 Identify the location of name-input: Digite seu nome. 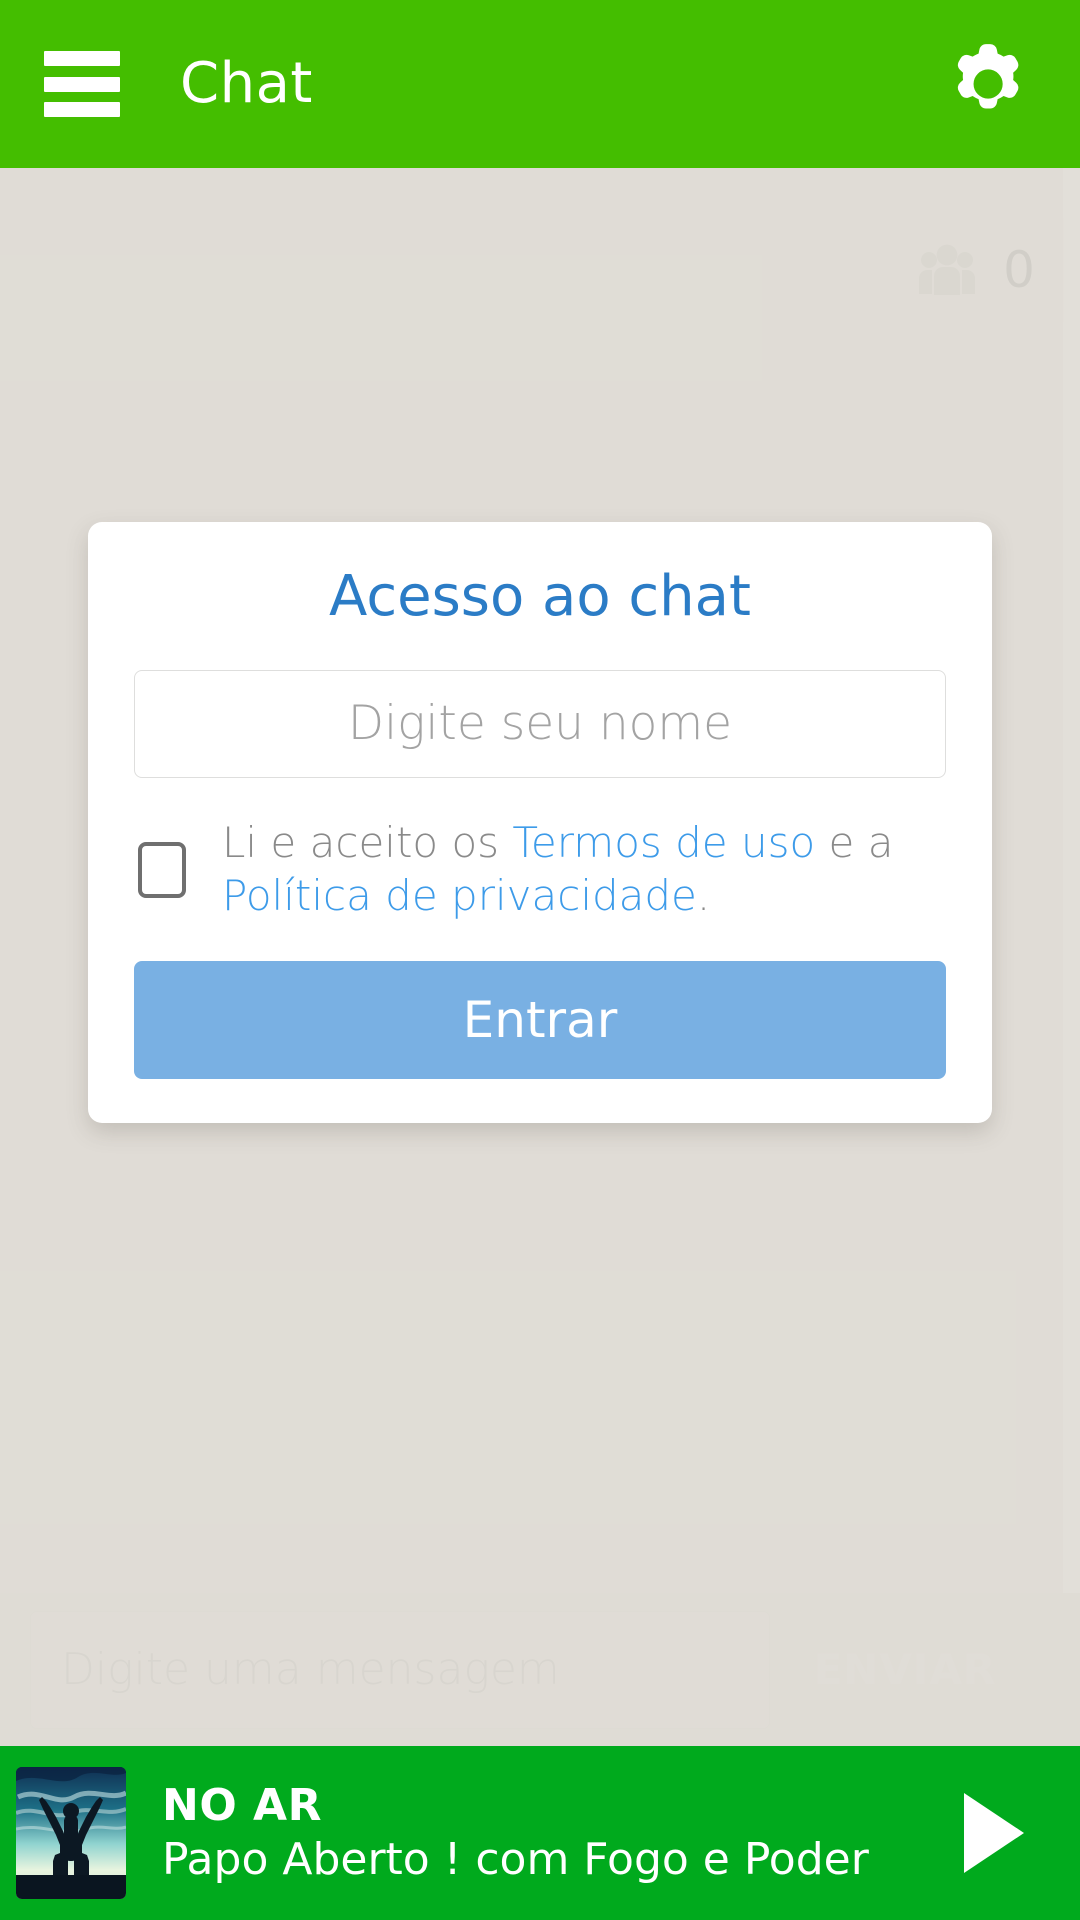
(540, 723).